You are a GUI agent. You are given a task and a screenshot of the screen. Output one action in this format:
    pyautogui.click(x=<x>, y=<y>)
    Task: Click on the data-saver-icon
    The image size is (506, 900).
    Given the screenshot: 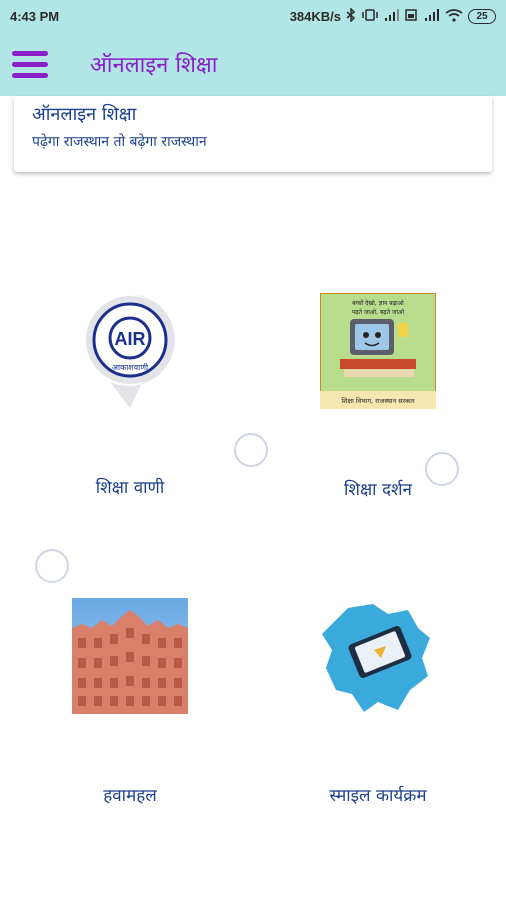 What is the action you would take?
    pyautogui.click(x=411, y=16)
    